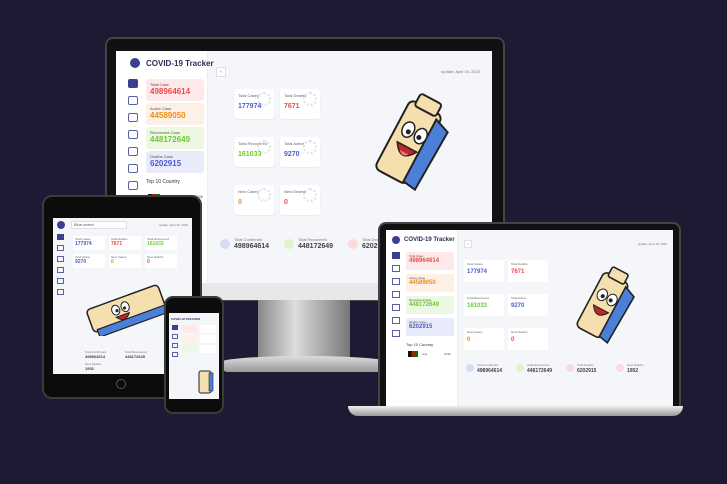 This screenshot has width=727, height=484. Describe the element at coordinates (519, 264) in the screenshot. I see `card-label: Total Deaths` at that location.